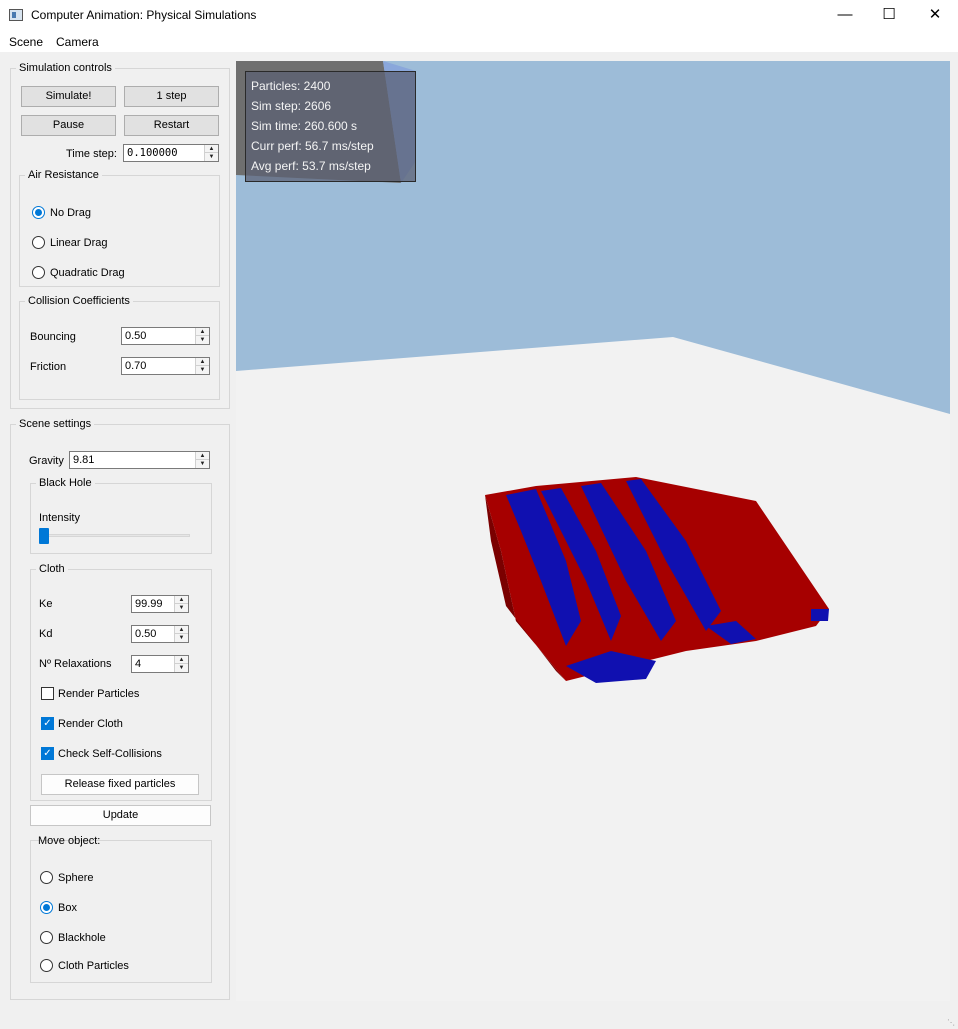  Describe the element at coordinates (171, 96) in the screenshot. I see `one-step-button: 1 step` at that location.